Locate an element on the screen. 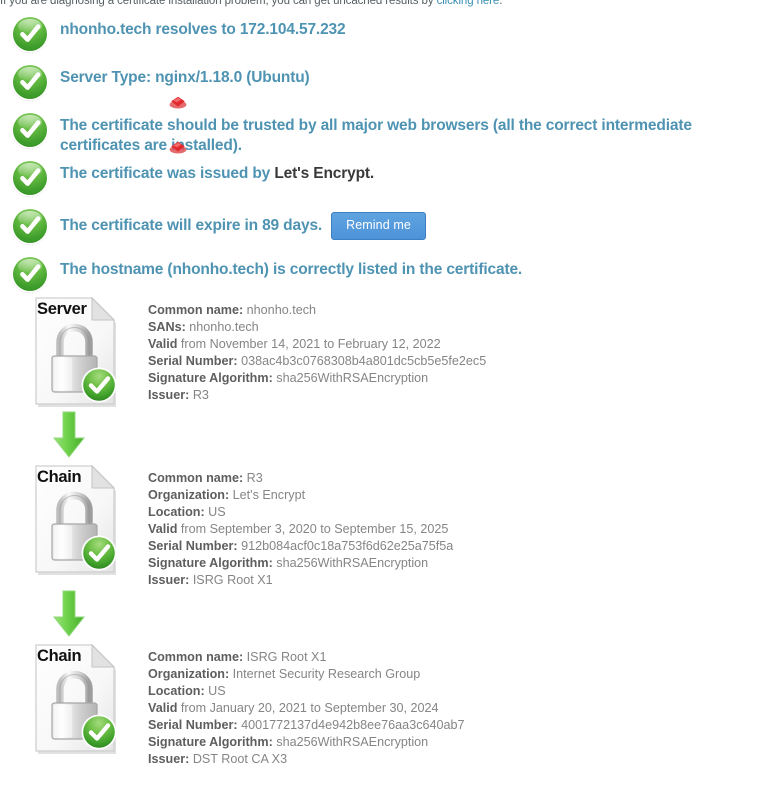  cert-detail-label: Issuer: is located at coordinates (169, 395).